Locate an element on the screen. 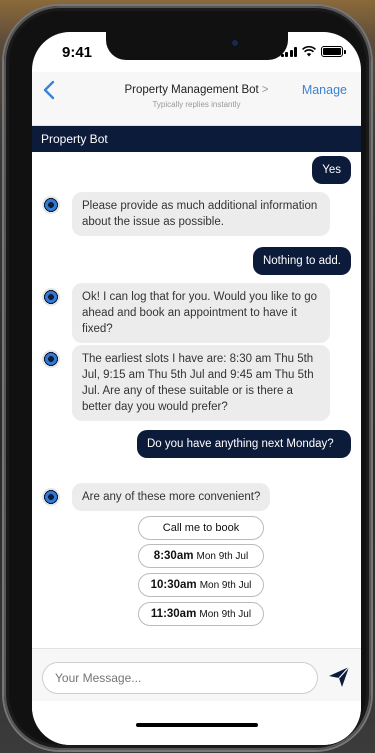 This screenshot has height=753, width=375. notch is located at coordinates (197, 46).